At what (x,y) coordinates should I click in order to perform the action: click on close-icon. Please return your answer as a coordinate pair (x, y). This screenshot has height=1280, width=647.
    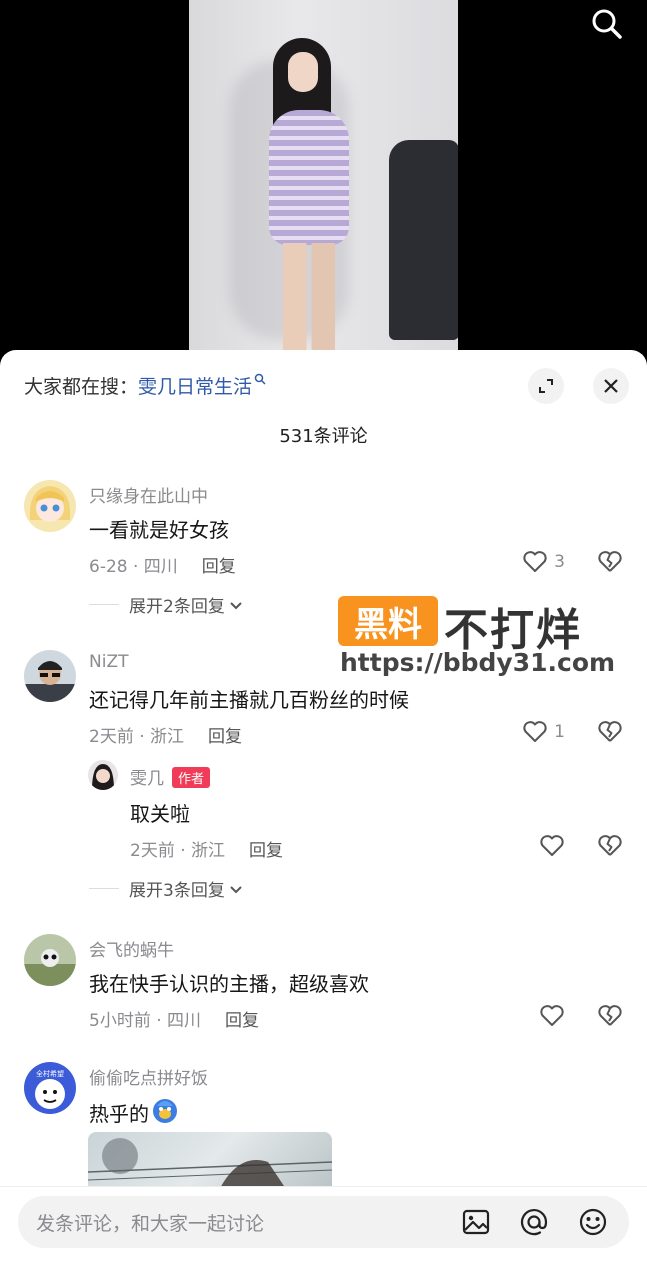
    Looking at the image, I should click on (611, 386).